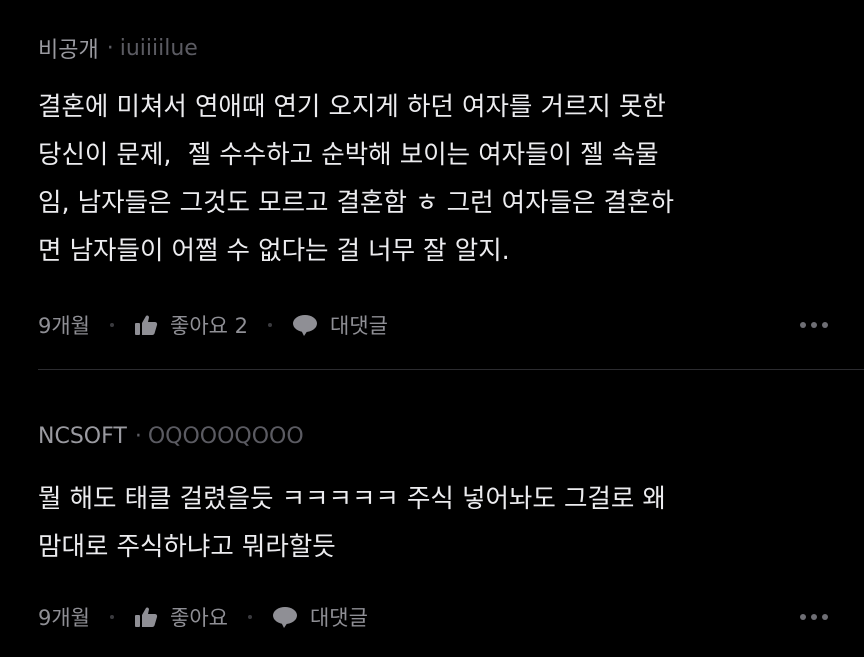 Image resolution: width=864 pixels, height=657 pixels. I want to click on like-button: 좋아요, so click(181, 617).